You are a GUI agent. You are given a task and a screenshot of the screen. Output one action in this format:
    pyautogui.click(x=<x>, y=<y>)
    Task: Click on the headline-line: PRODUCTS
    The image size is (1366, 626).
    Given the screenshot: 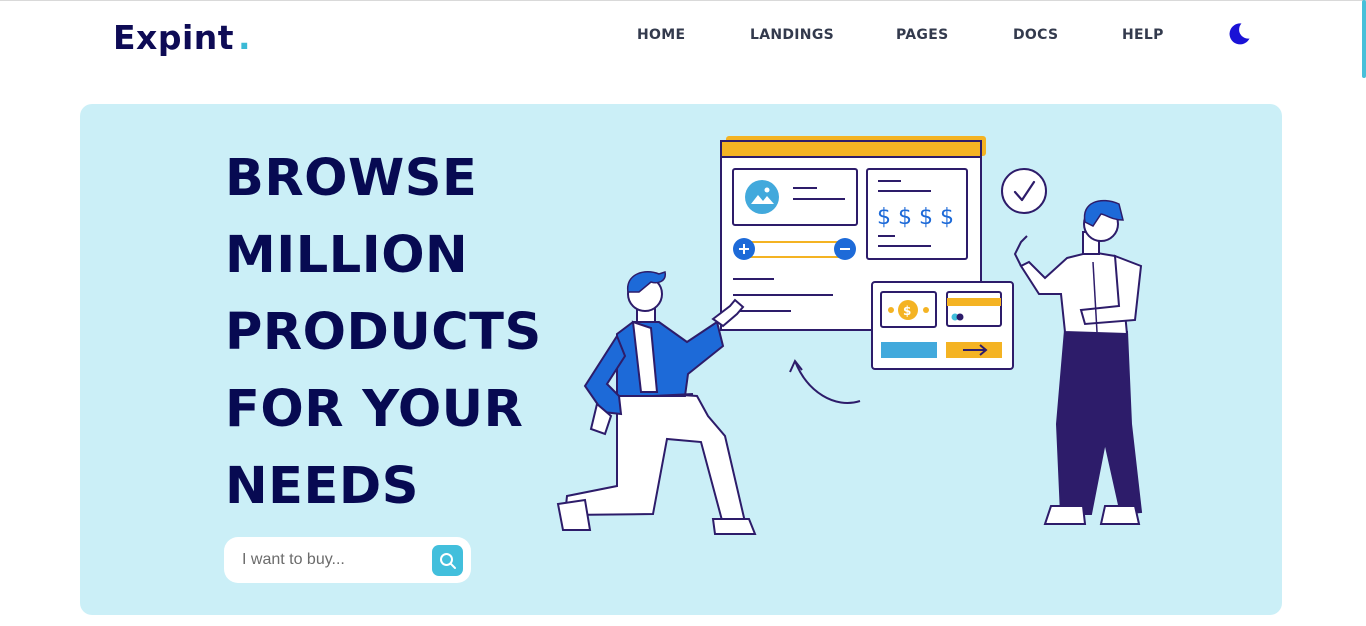 What is the action you would take?
    pyautogui.click(x=383, y=332)
    